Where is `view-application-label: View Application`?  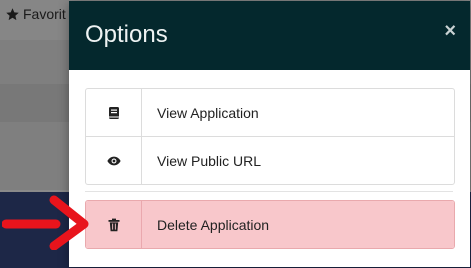
view-application-label: View Application is located at coordinates (208, 112).